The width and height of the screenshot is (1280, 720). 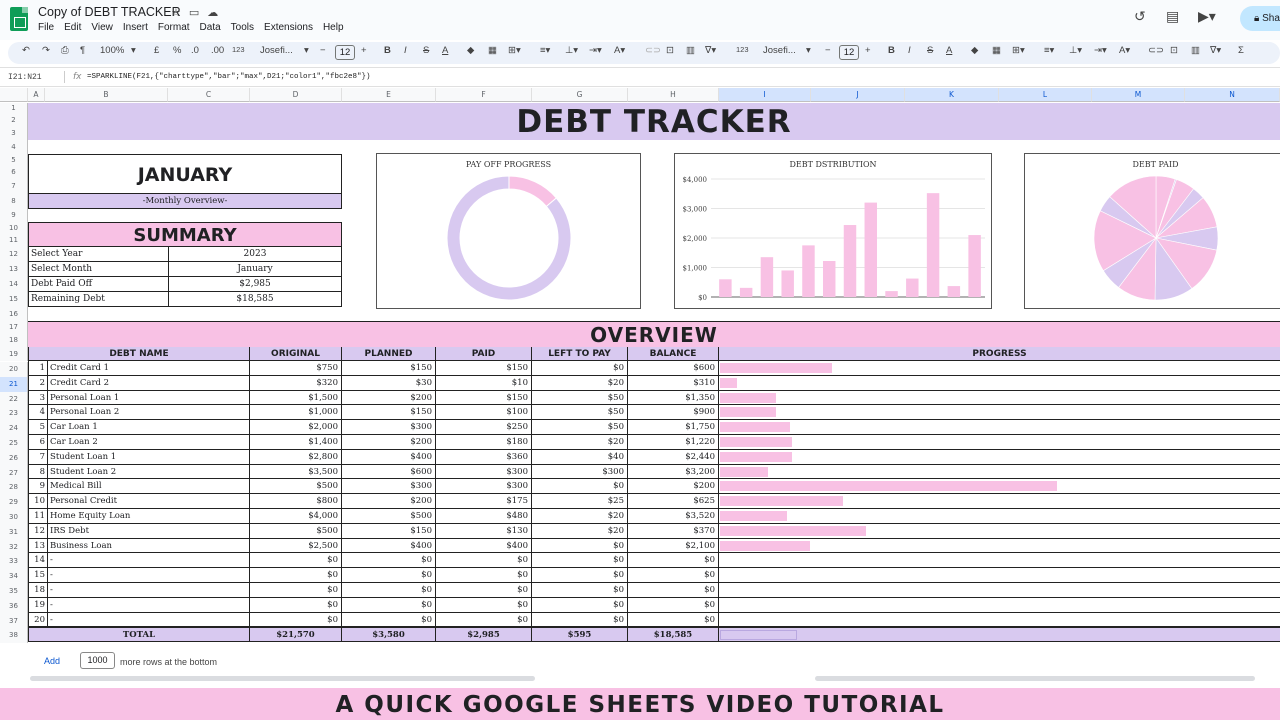 What do you see at coordinates (14, 147) in the screenshot?
I see `row-header: 4` at bounding box center [14, 147].